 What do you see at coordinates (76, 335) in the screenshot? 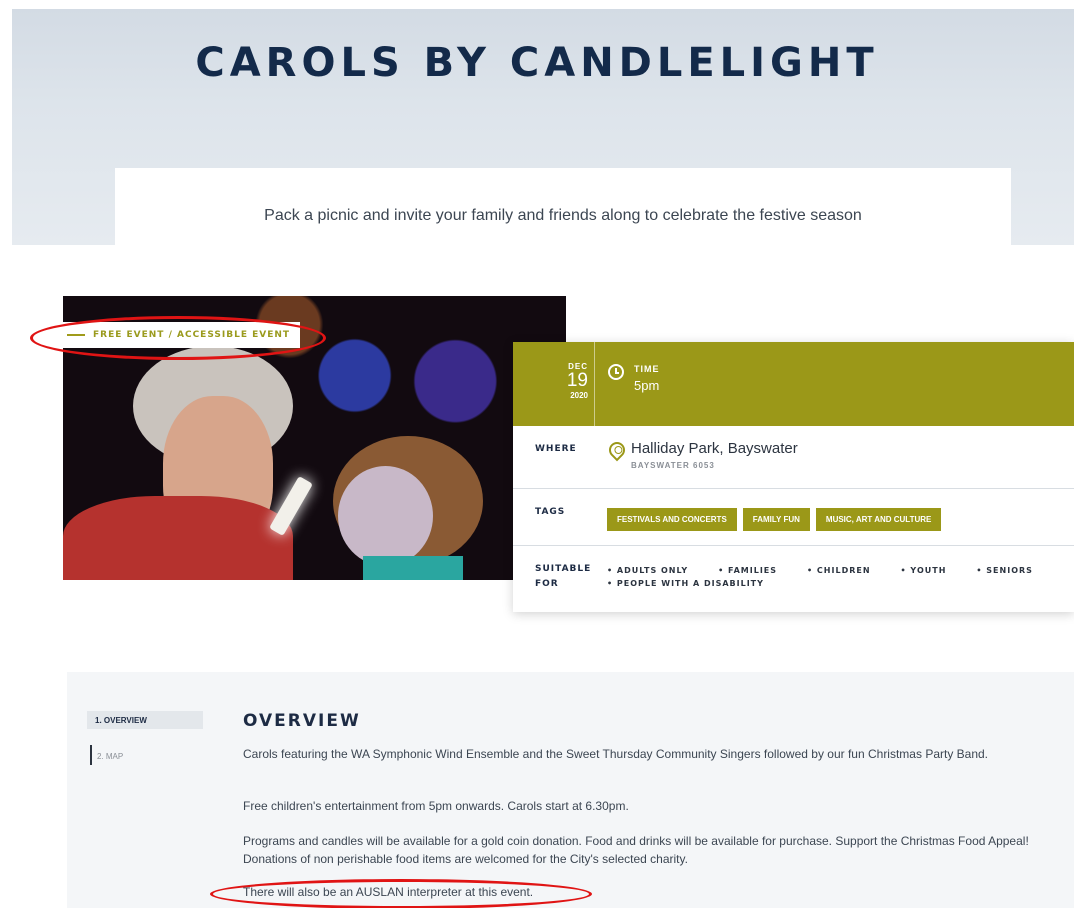
I see `badge-dash` at bounding box center [76, 335].